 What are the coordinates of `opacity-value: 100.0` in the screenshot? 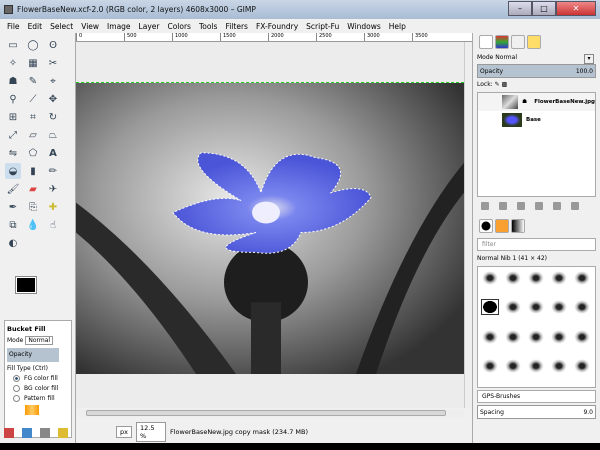 It's located at (584, 71).